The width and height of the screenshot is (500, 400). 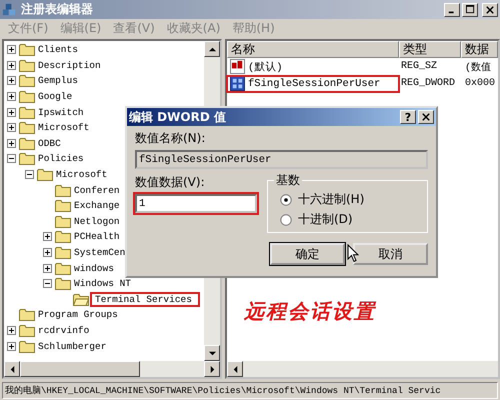 What do you see at coordinates (314, 84) in the screenshot?
I see `value-name: fSingleSessionPerUser` at bounding box center [314, 84].